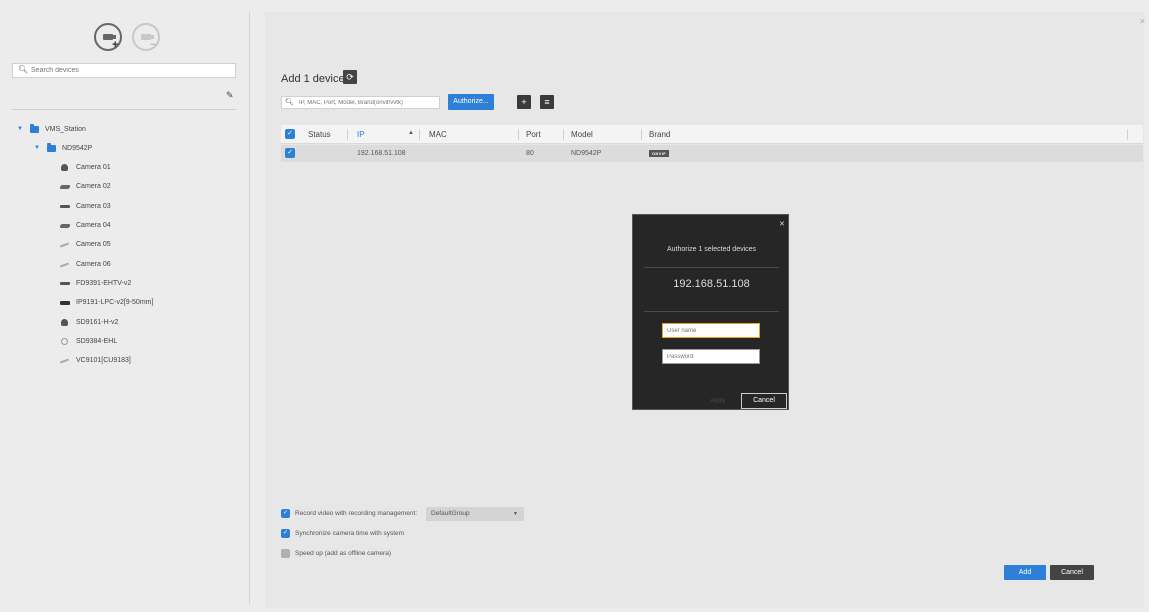 The image size is (1149, 612). I want to click on tree-item-label: ND9542P, so click(77, 148).